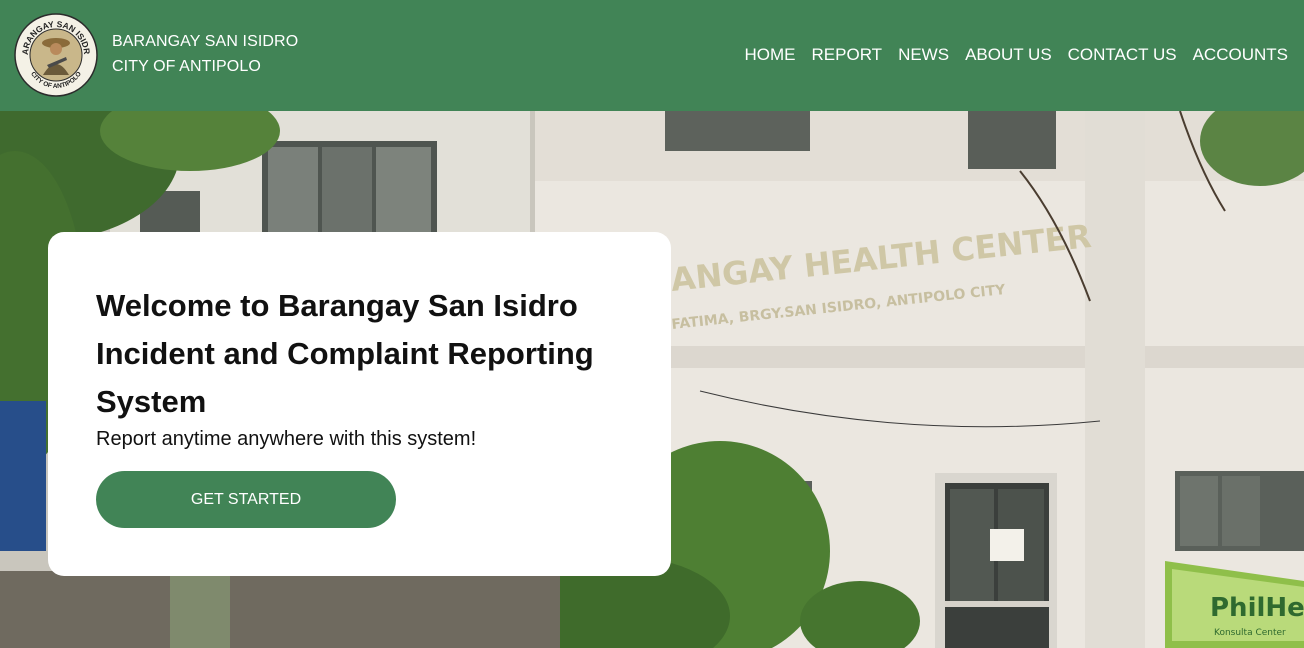  What do you see at coordinates (205, 54) in the screenshot?
I see `brand-name: BARANGAY SAN ISIDRO CITY OF ANTIPOLO` at bounding box center [205, 54].